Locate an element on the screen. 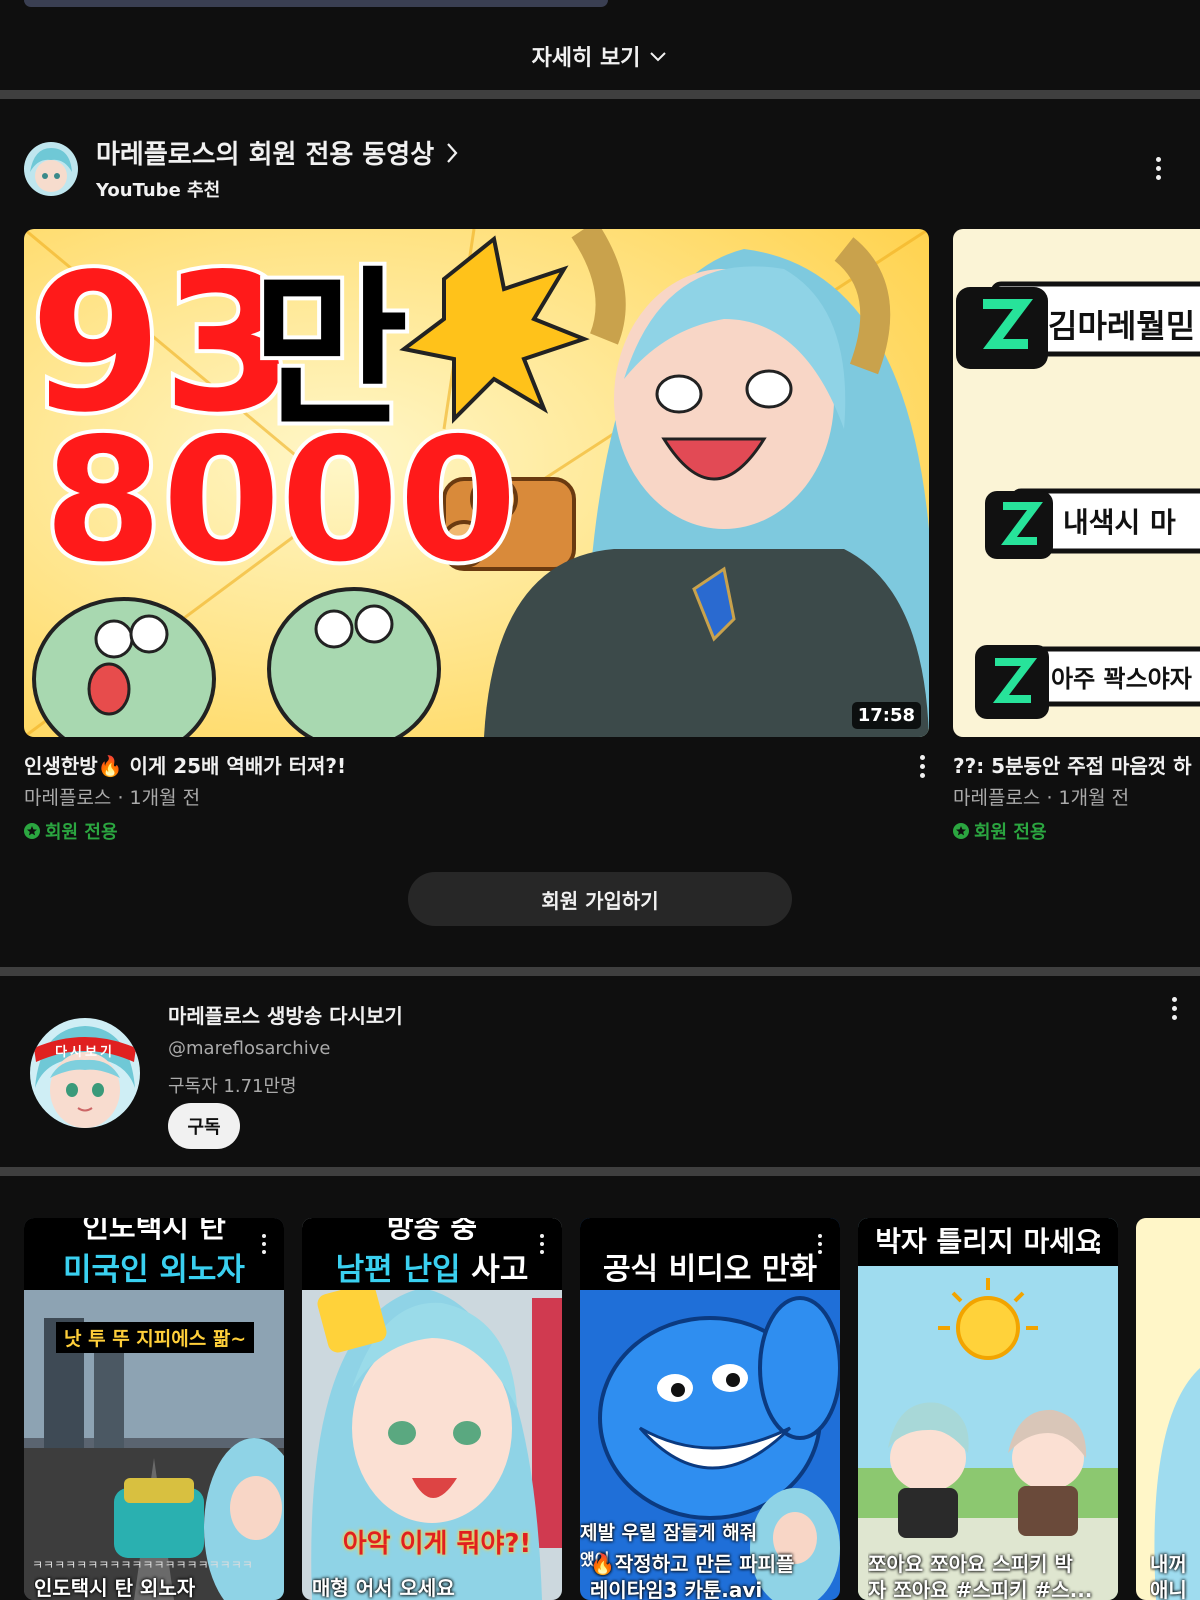 This screenshot has width=1200, height=1600. short-overlay-text: 제발 우릴 잠들게 해줘 is located at coordinates (669, 1533).